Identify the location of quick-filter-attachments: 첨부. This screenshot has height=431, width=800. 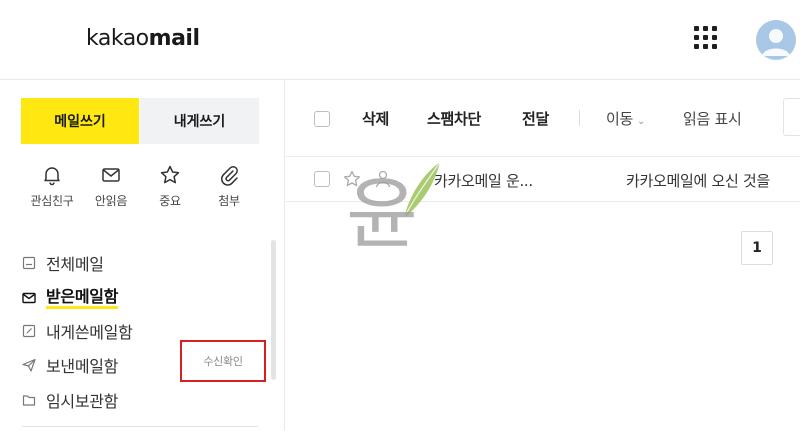
(229, 186).